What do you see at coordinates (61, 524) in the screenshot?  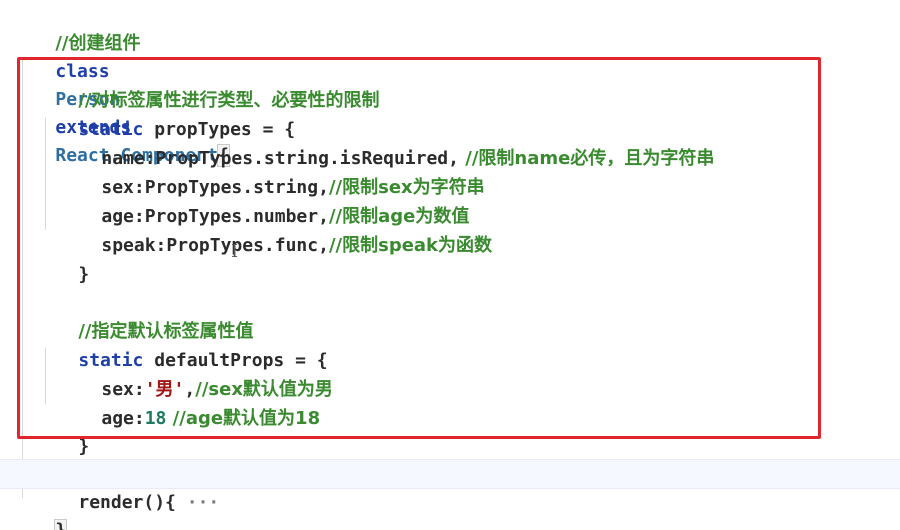 I see `matched-brace: }` at bounding box center [61, 524].